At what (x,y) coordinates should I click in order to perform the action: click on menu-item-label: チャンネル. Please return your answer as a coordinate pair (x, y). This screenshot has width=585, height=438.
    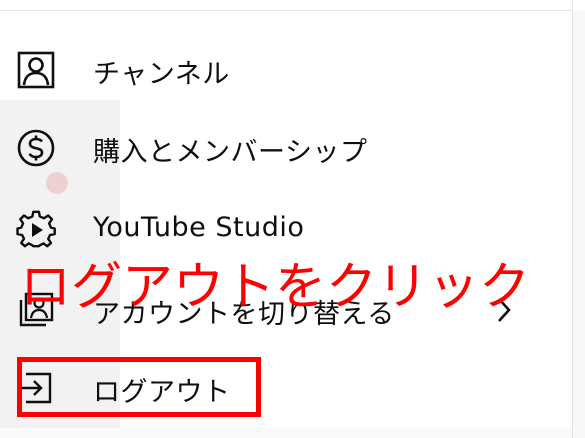
    Looking at the image, I should click on (161, 74).